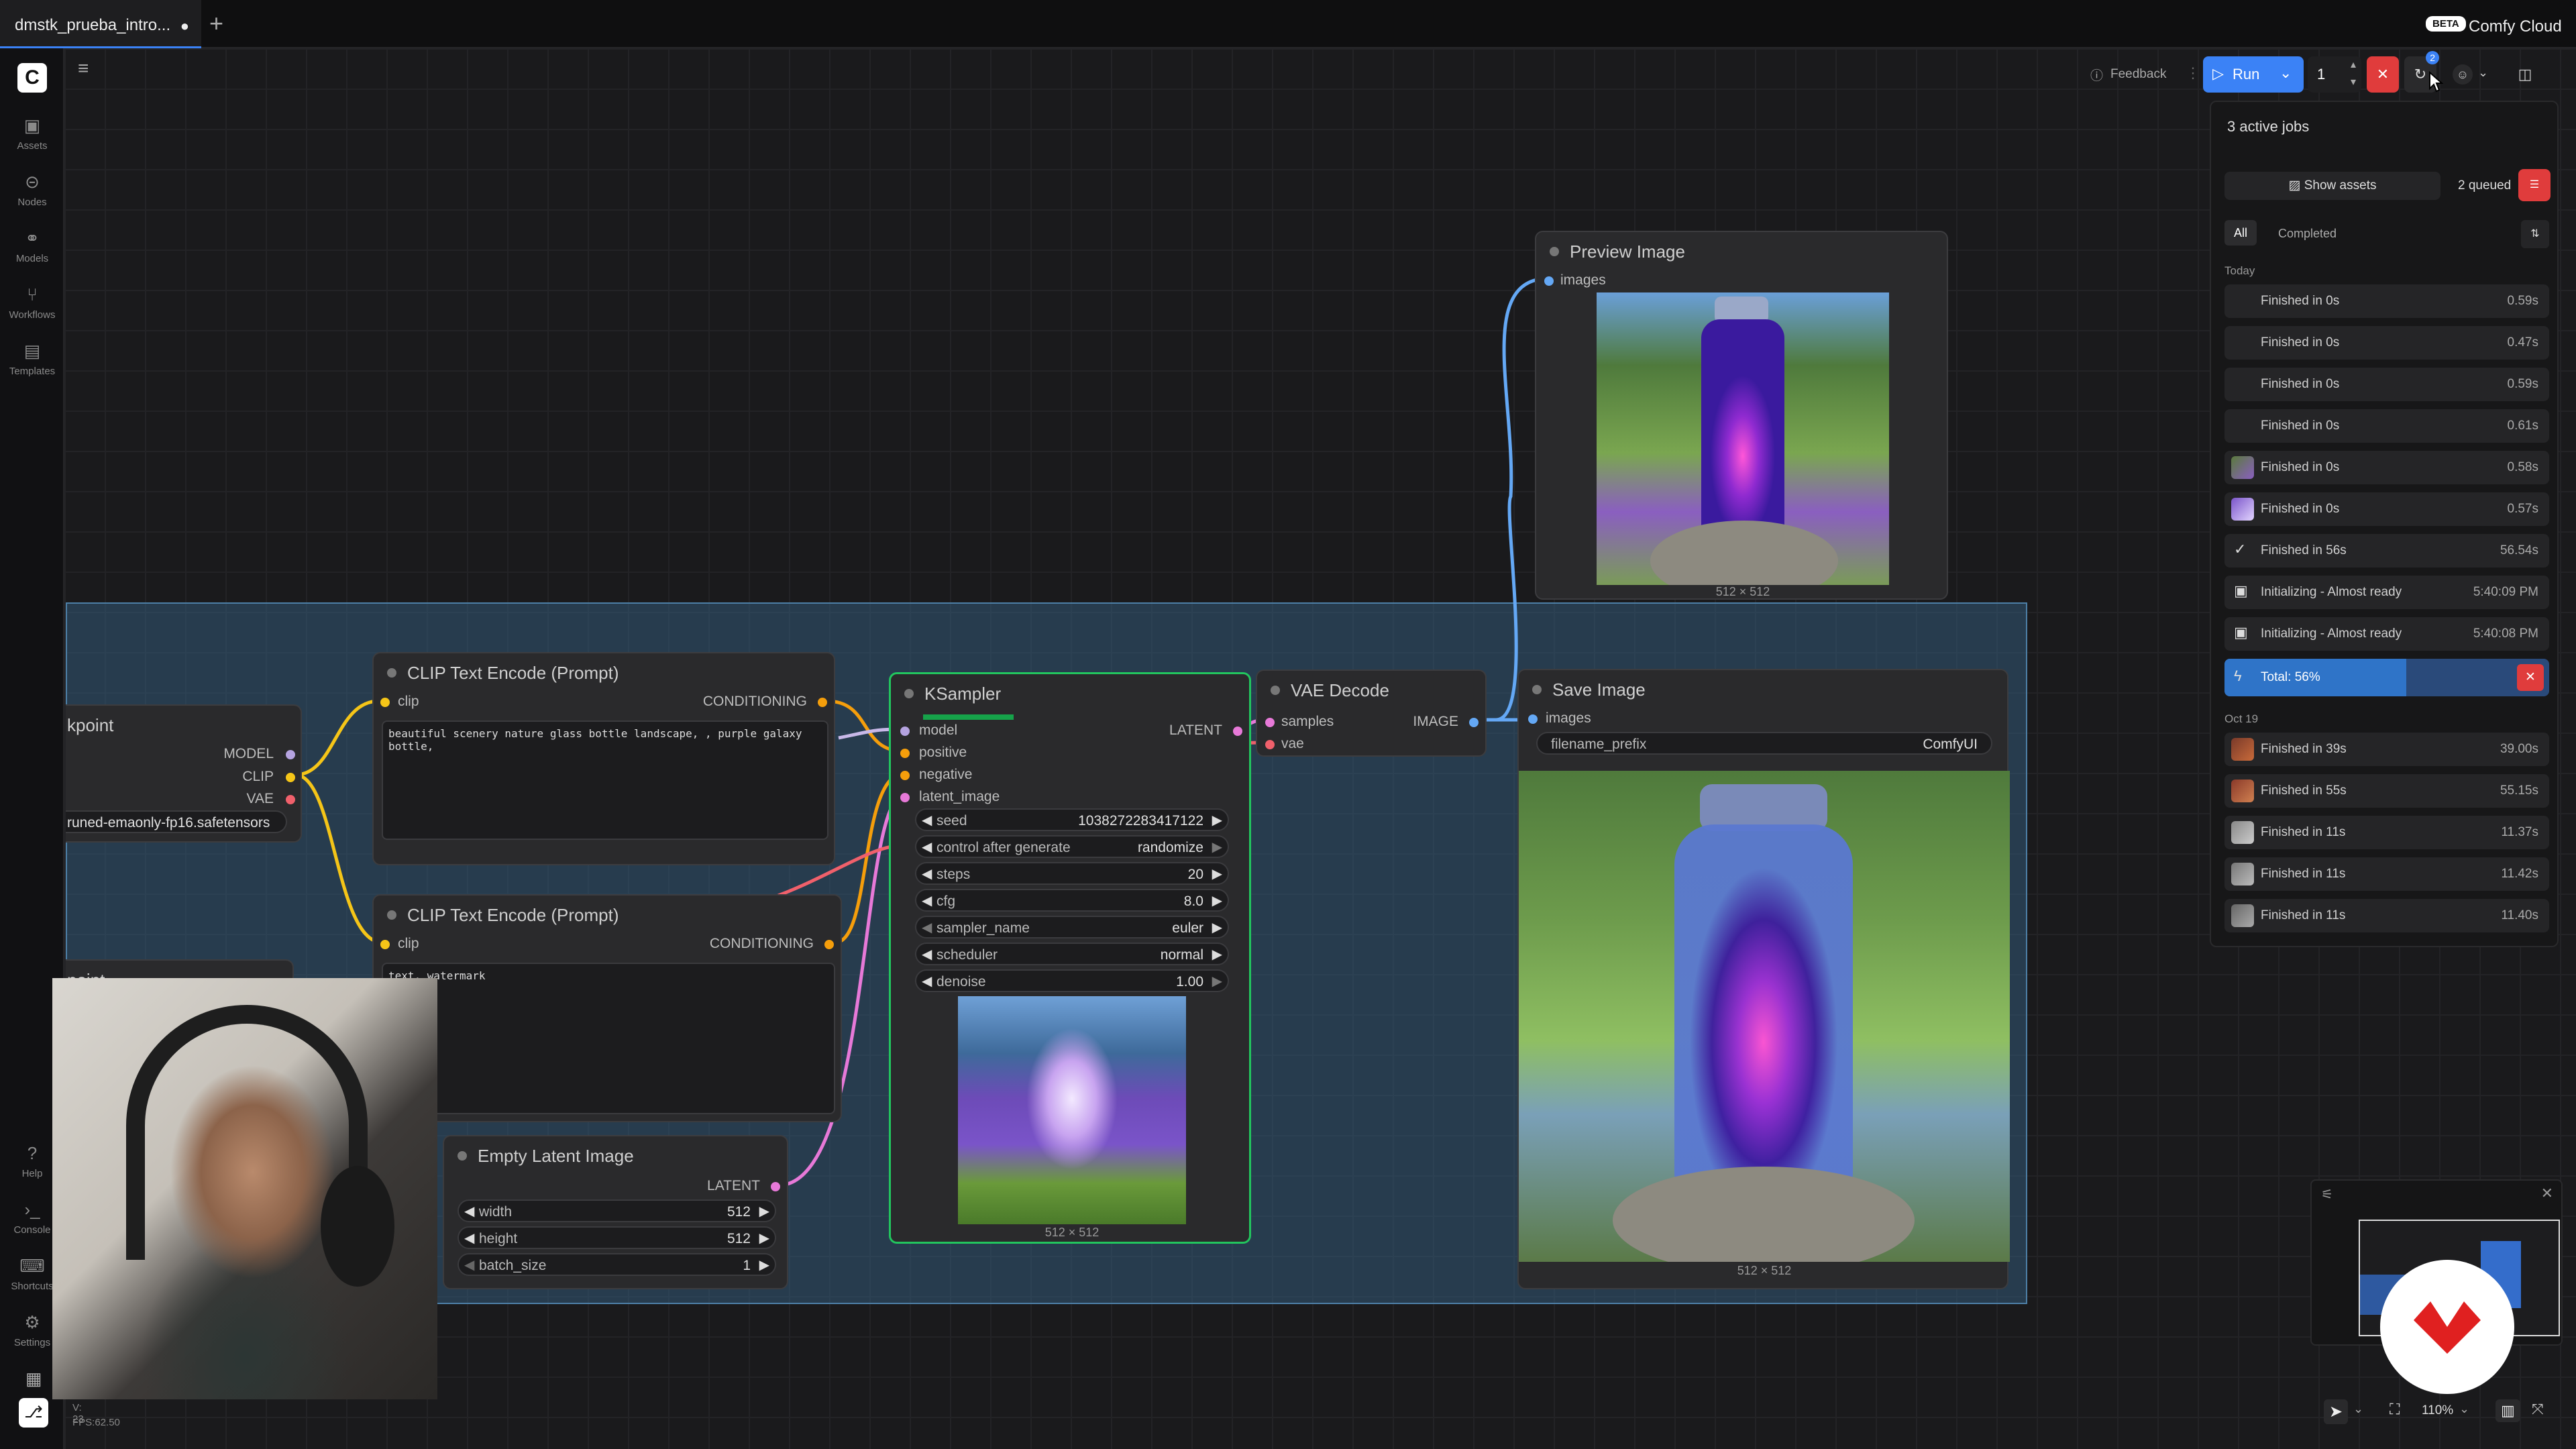  Describe the element at coordinates (33, 1413) in the screenshot. I see `workflow-logo-button: ⎇` at that location.